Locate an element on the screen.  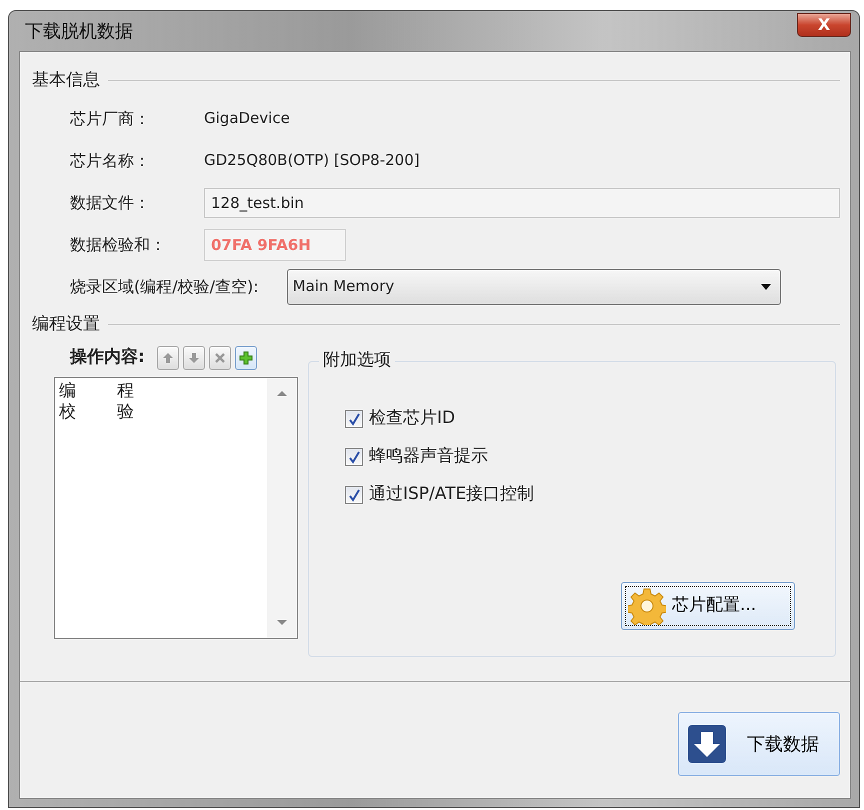
field-value: GD25Q80B(OTP) [SOP8-200] is located at coordinates (312, 161).